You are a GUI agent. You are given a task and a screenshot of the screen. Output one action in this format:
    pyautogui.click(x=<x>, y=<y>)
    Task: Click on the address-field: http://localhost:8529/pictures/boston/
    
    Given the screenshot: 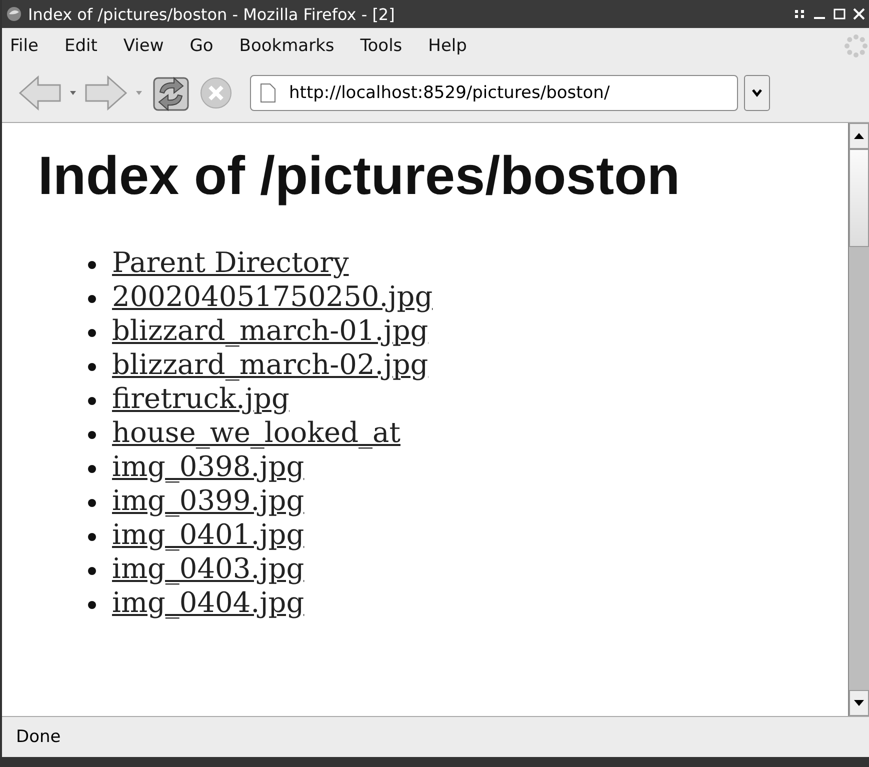 What is the action you would take?
    pyautogui.click(x=494, y=93)
    